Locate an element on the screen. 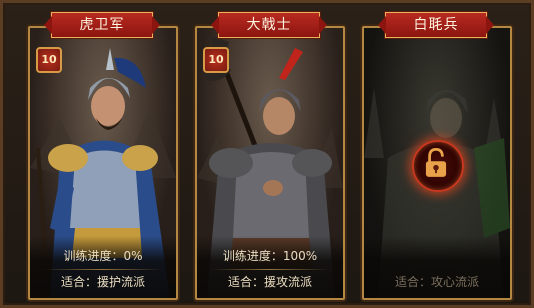 This screenshot has width=534, height=308. troop-title-banner: 大戟士 is located at coordinates (269, 25).